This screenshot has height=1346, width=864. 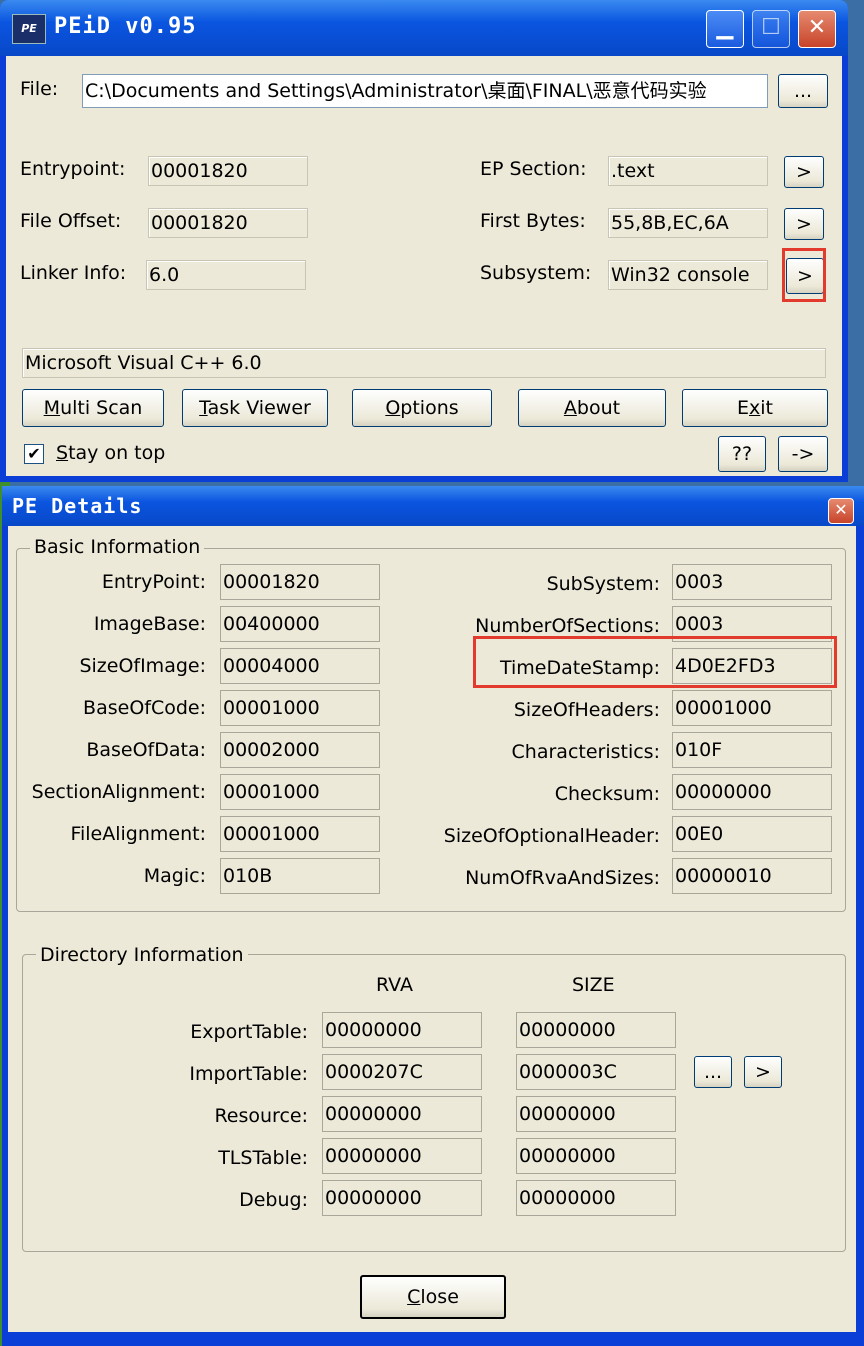 I want to click on entrypoint-field: 00001820, so click(x=228, y=171).